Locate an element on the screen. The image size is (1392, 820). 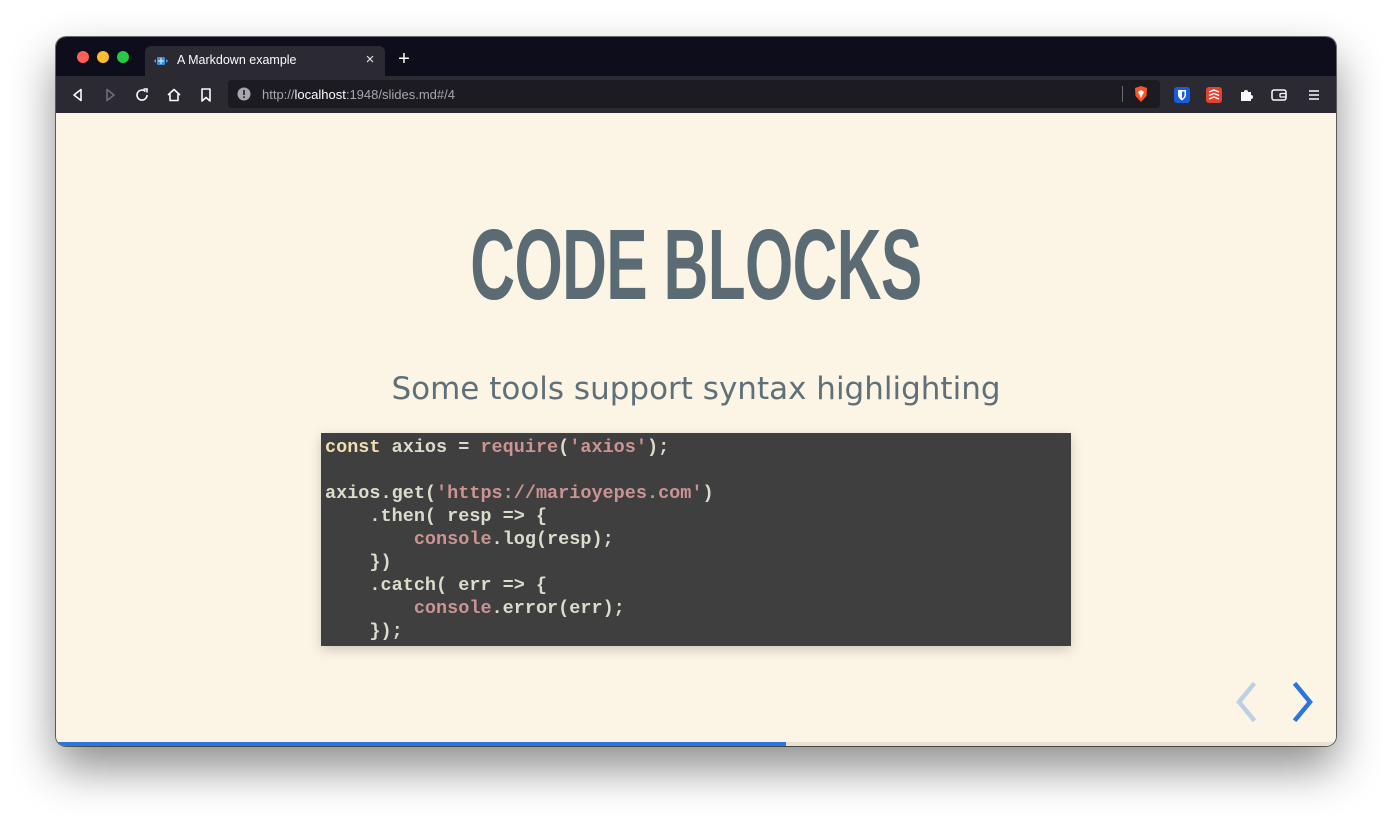
reveal-favicon-icon is located at coordinates (161, 61).